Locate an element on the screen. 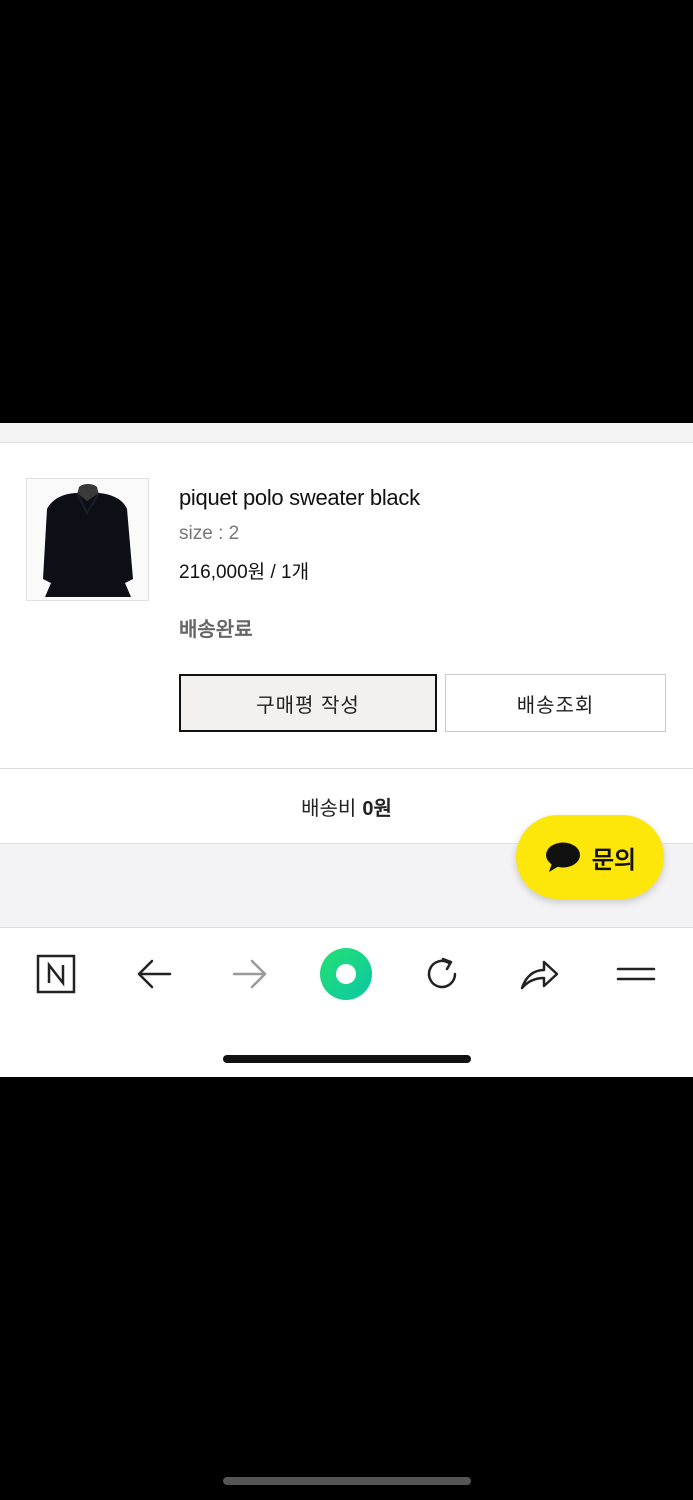 The image size is (693, 1500). naver-n-icon is located at coordinates (56, 974).